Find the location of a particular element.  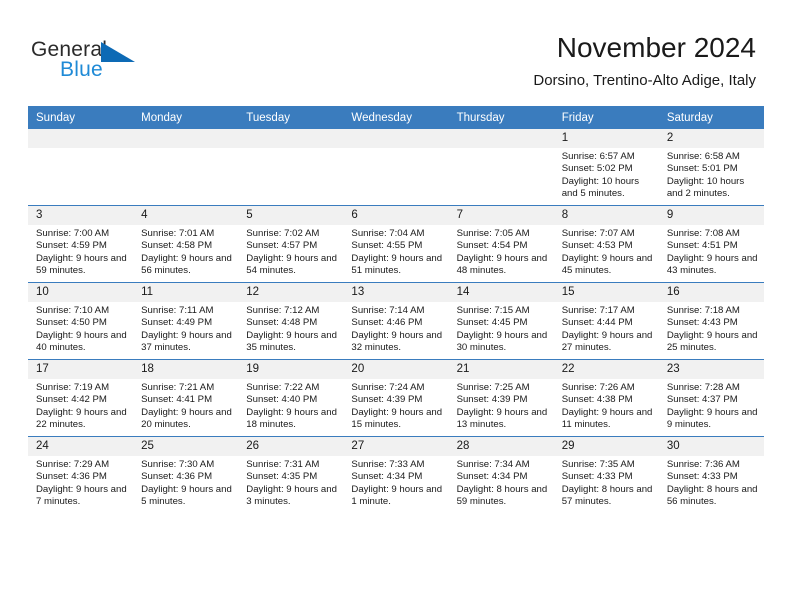

weekday-header-saturday: Saturday is located at coordinates (711, 117).